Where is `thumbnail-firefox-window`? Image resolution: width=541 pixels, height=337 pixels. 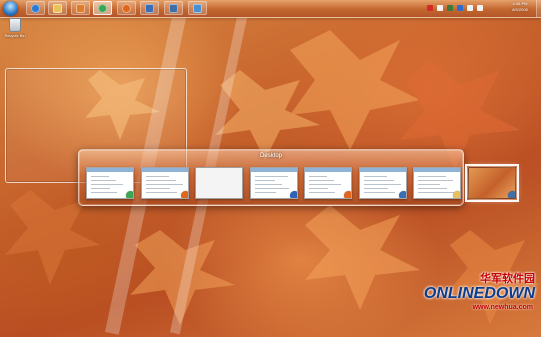
thumbnail-firefox-window is located at coordinates (164, 183).